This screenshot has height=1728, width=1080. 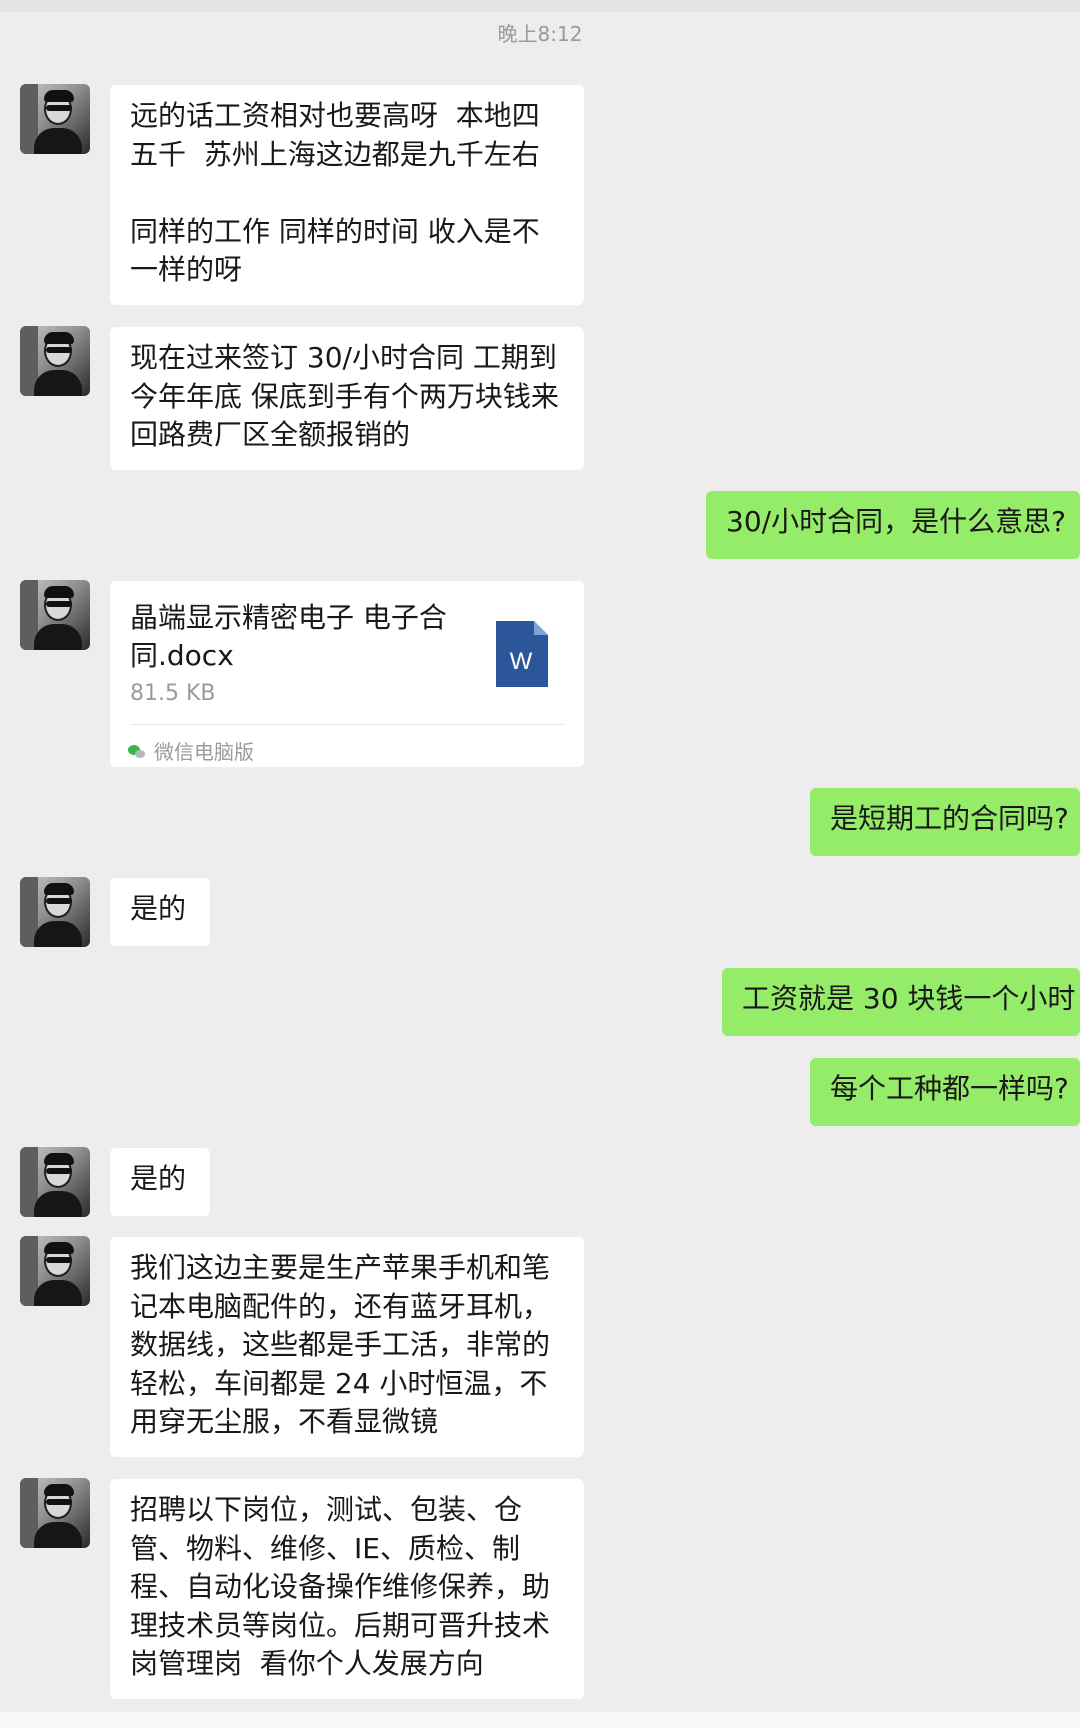 I want to click on chat-timestamp: 晚上8:12, so click(x=540, y=34).